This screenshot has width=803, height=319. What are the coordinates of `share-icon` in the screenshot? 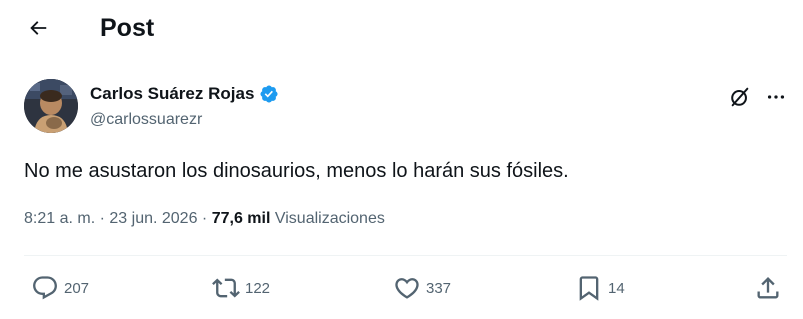 It's located at (768, 288).